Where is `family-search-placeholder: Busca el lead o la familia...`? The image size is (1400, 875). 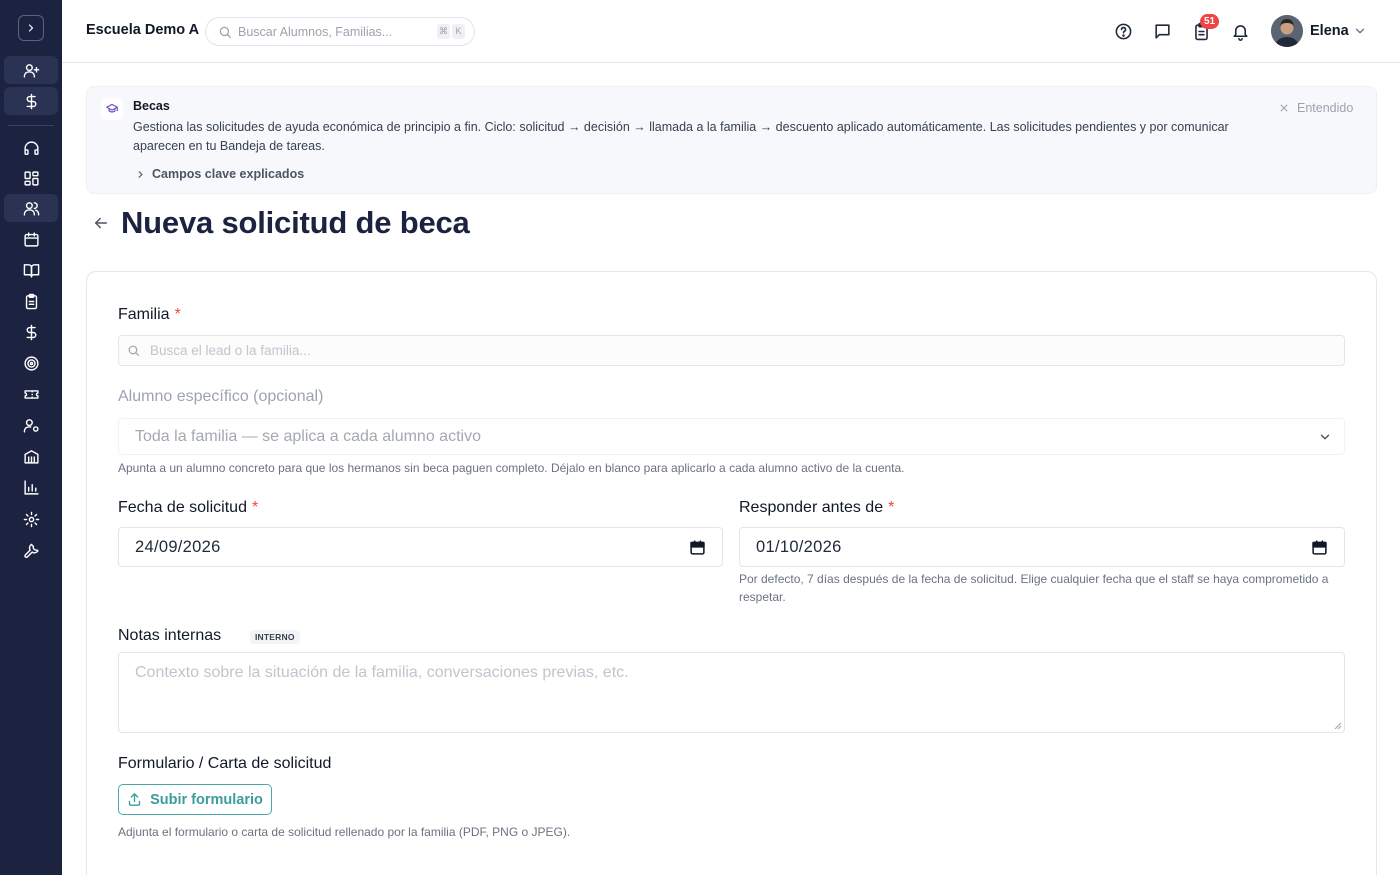 family-search-placeholder: Busca el lead o la familia... is located at coordinates (230, 350).